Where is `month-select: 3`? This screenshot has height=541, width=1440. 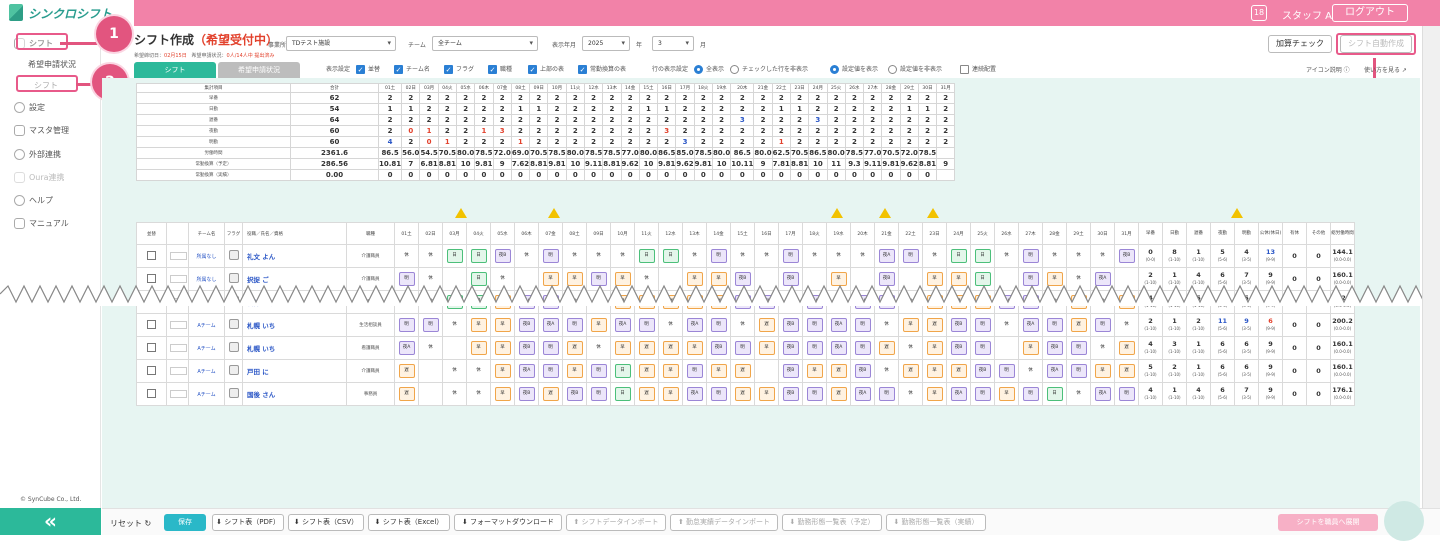 month-select: 3 is located at coordinates (673, 43).